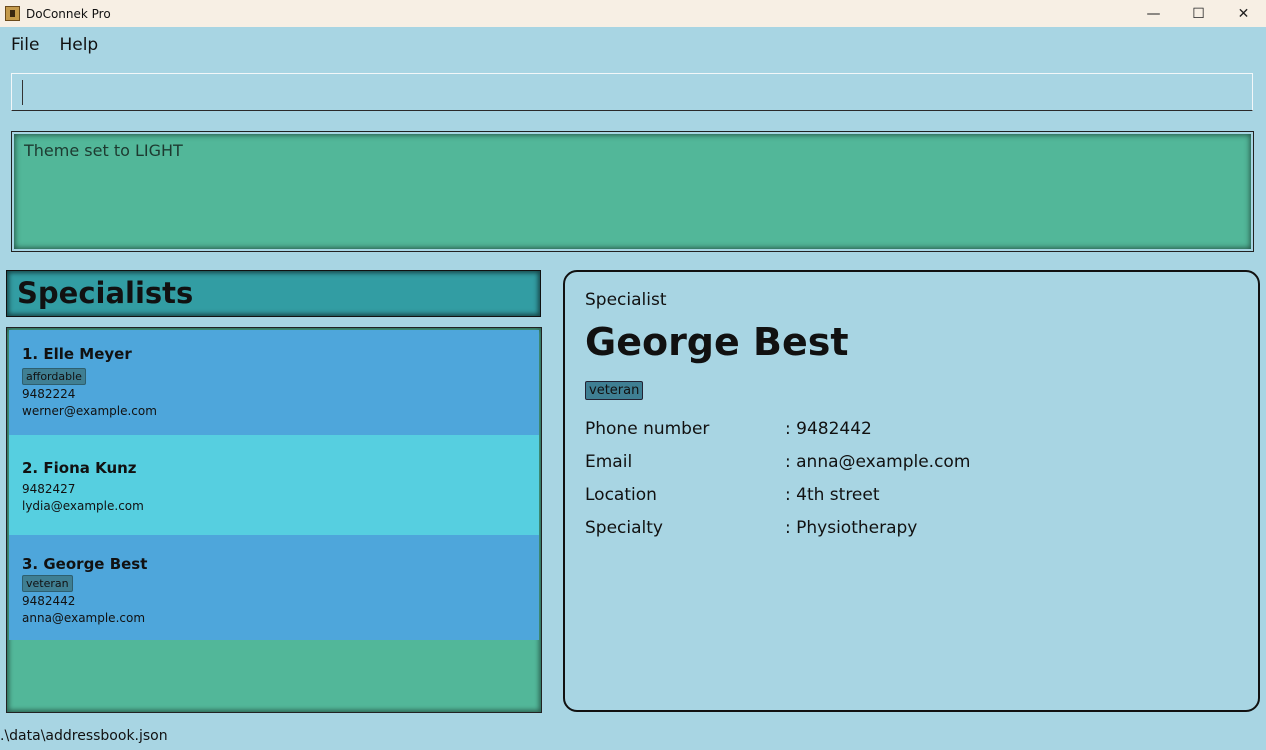 The image size is (1266, 750). Describe the element at coordinates (828, 429) in the screenshot. I see `detail-value: : 9482442` at that location.